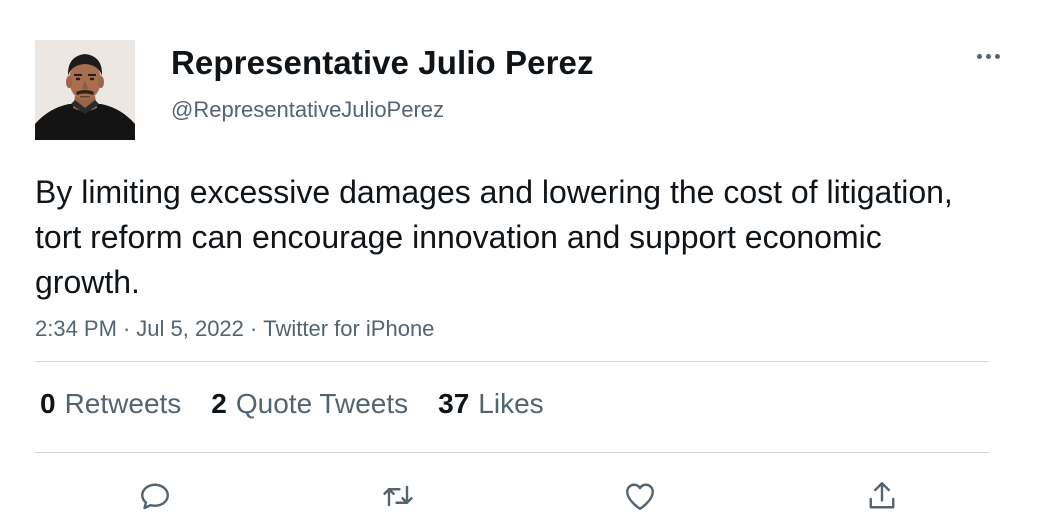 This screenshot has height=525, width=1050. Describe the element at coordinates (511, 403) in the screenshot. I see `likes-label: Likes` at that location.